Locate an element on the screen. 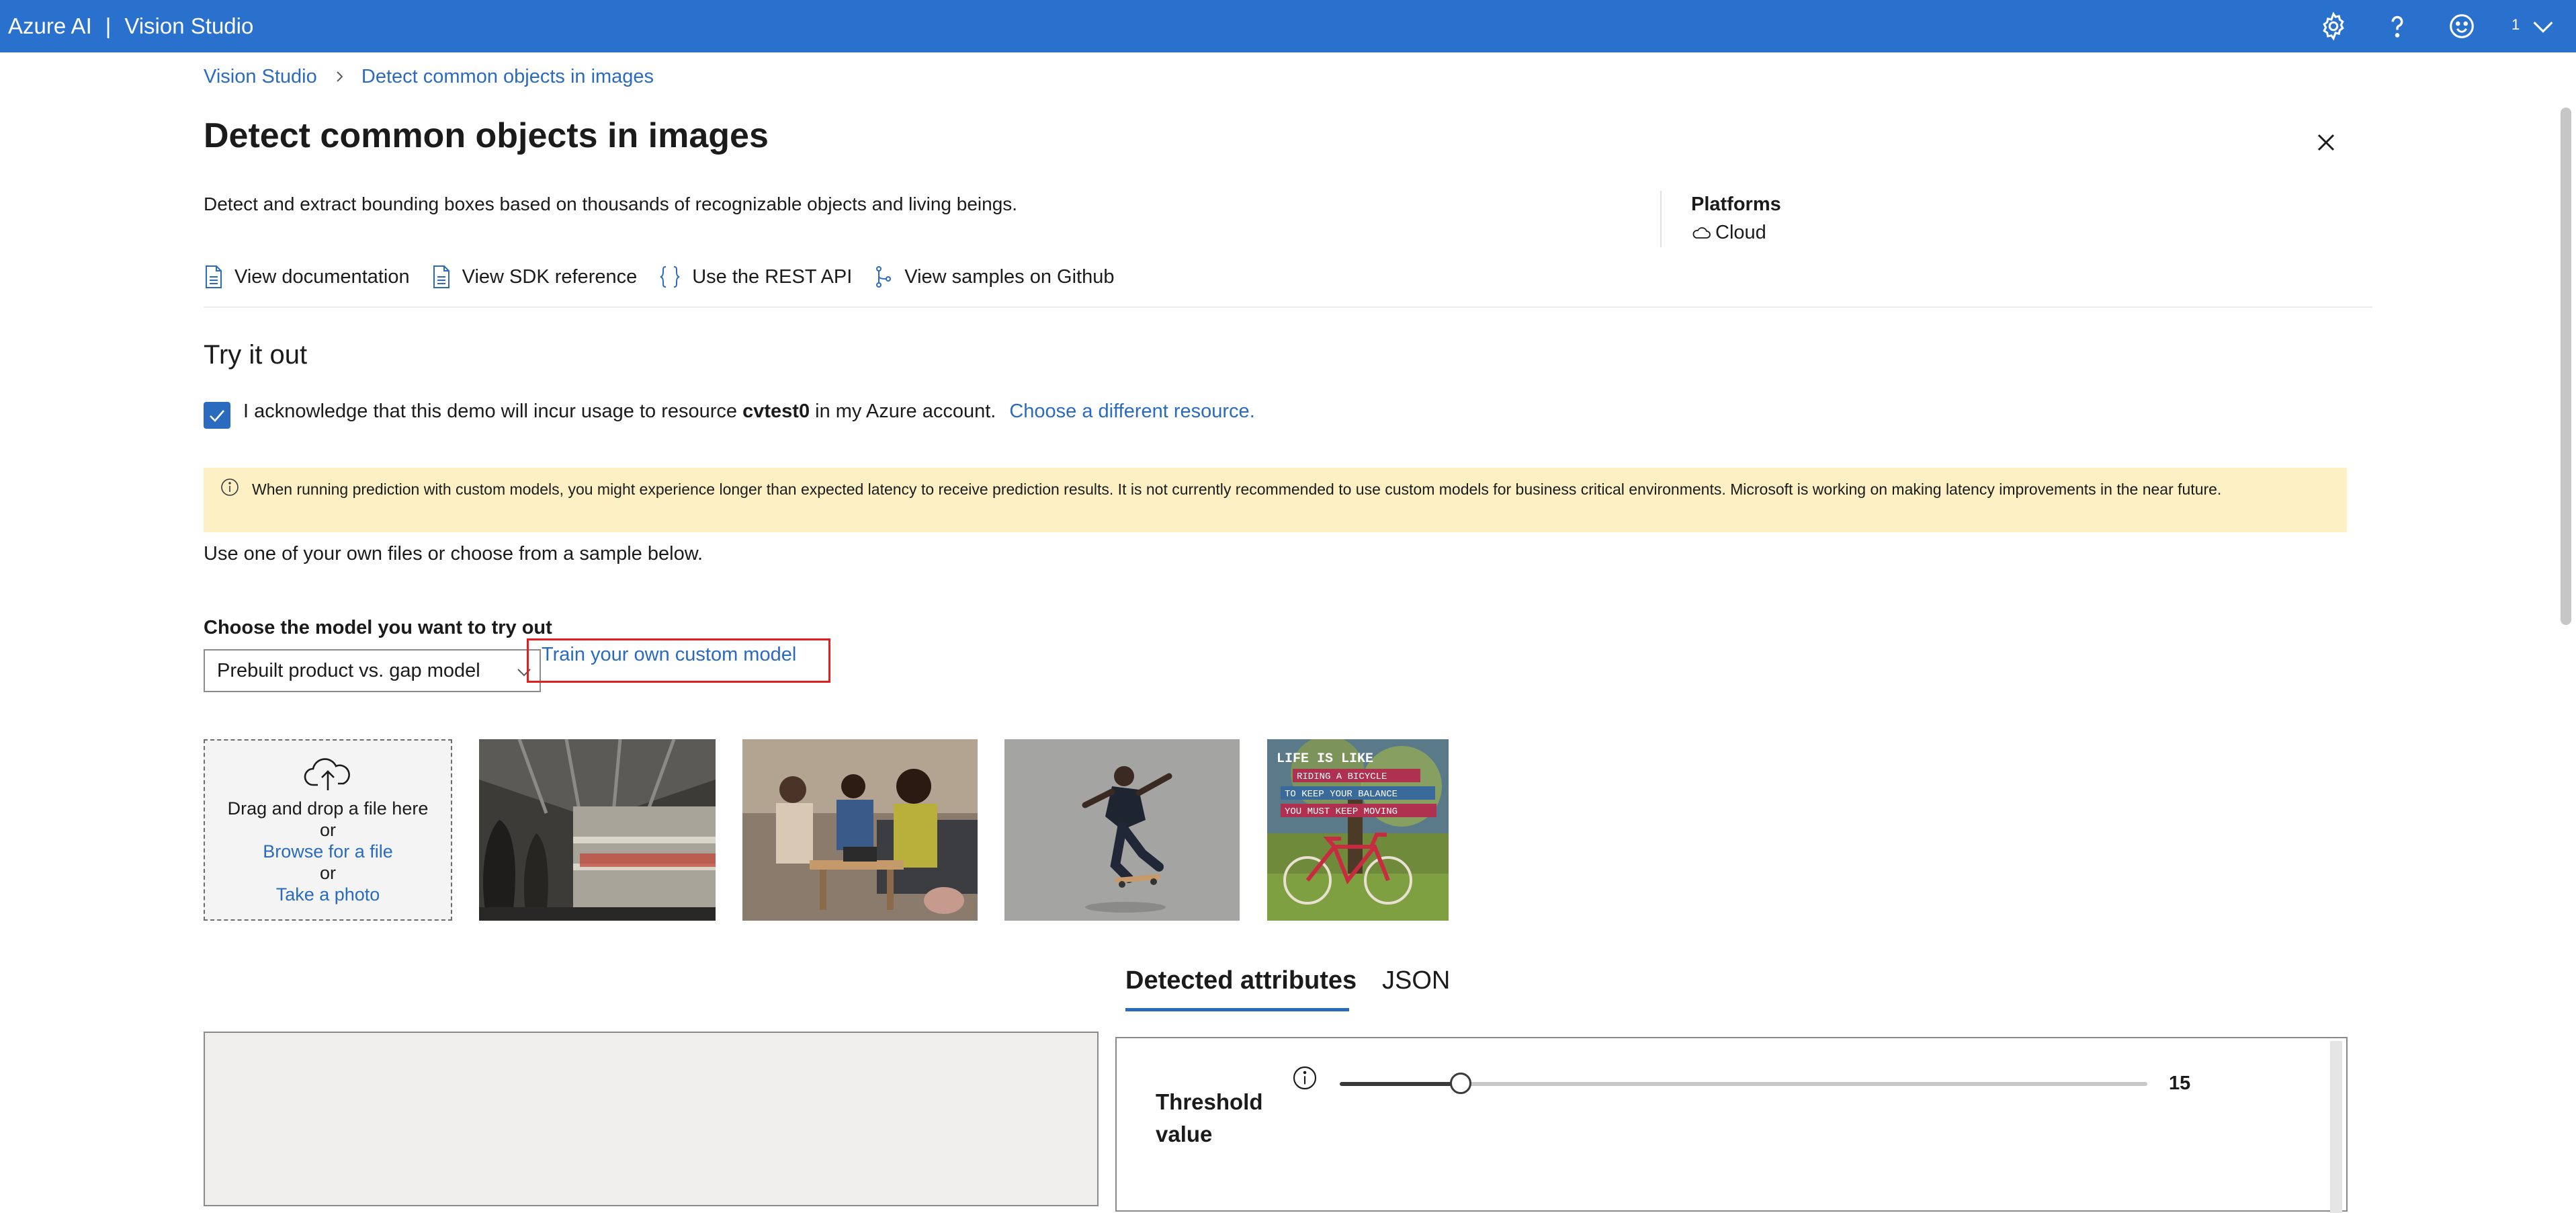 Image resolution: width=2576 pixels, height=1213 pixels. divider is located at coordinates (1288, 307).